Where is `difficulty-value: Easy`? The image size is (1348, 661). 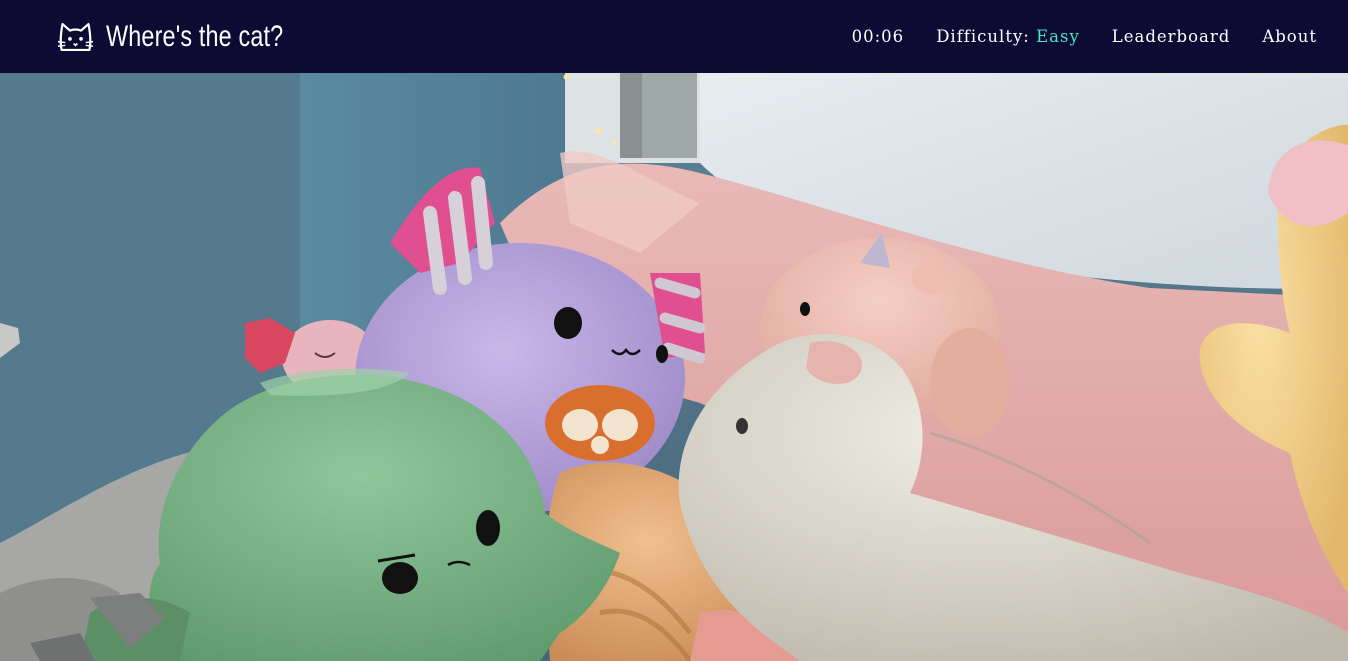
difficulty-value: Easy is located at coordinates (1058, 36).